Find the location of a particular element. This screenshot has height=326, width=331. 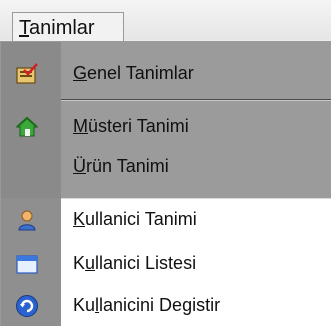

menu-item-label: Kullanici Tanimi is located at coordinates (135, 219).